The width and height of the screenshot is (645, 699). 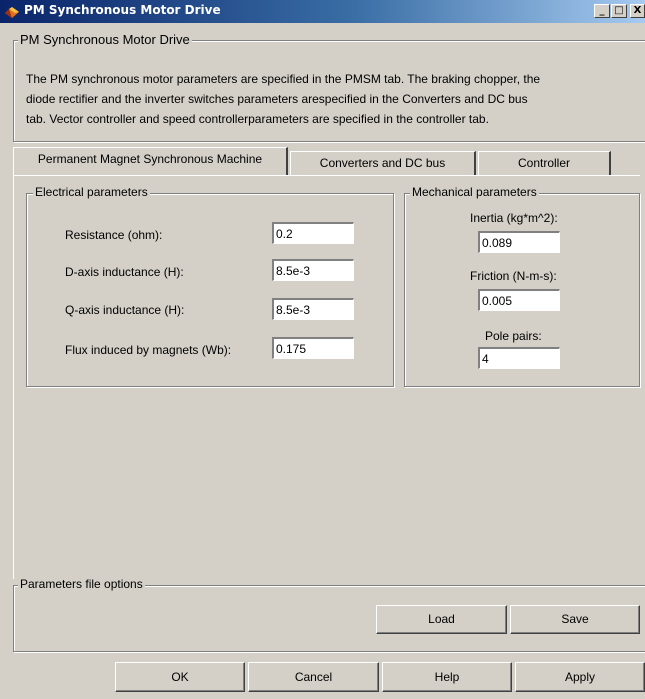 What do you see at coordinates (322, 11) in the screenshot?
I see `title-bar: PM Synchronous Motor Drive _ □ X` at bounding box center [322, 11].